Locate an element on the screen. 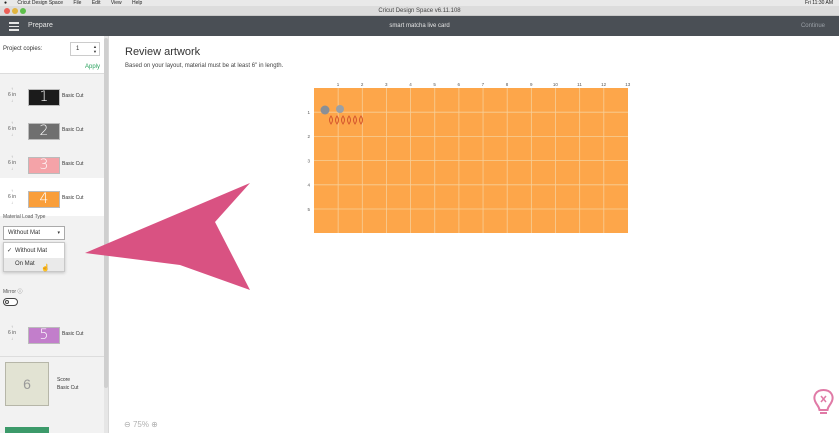 The image size is (839, 433). col-tick-label: 2 is located at coordinates (362, 84).